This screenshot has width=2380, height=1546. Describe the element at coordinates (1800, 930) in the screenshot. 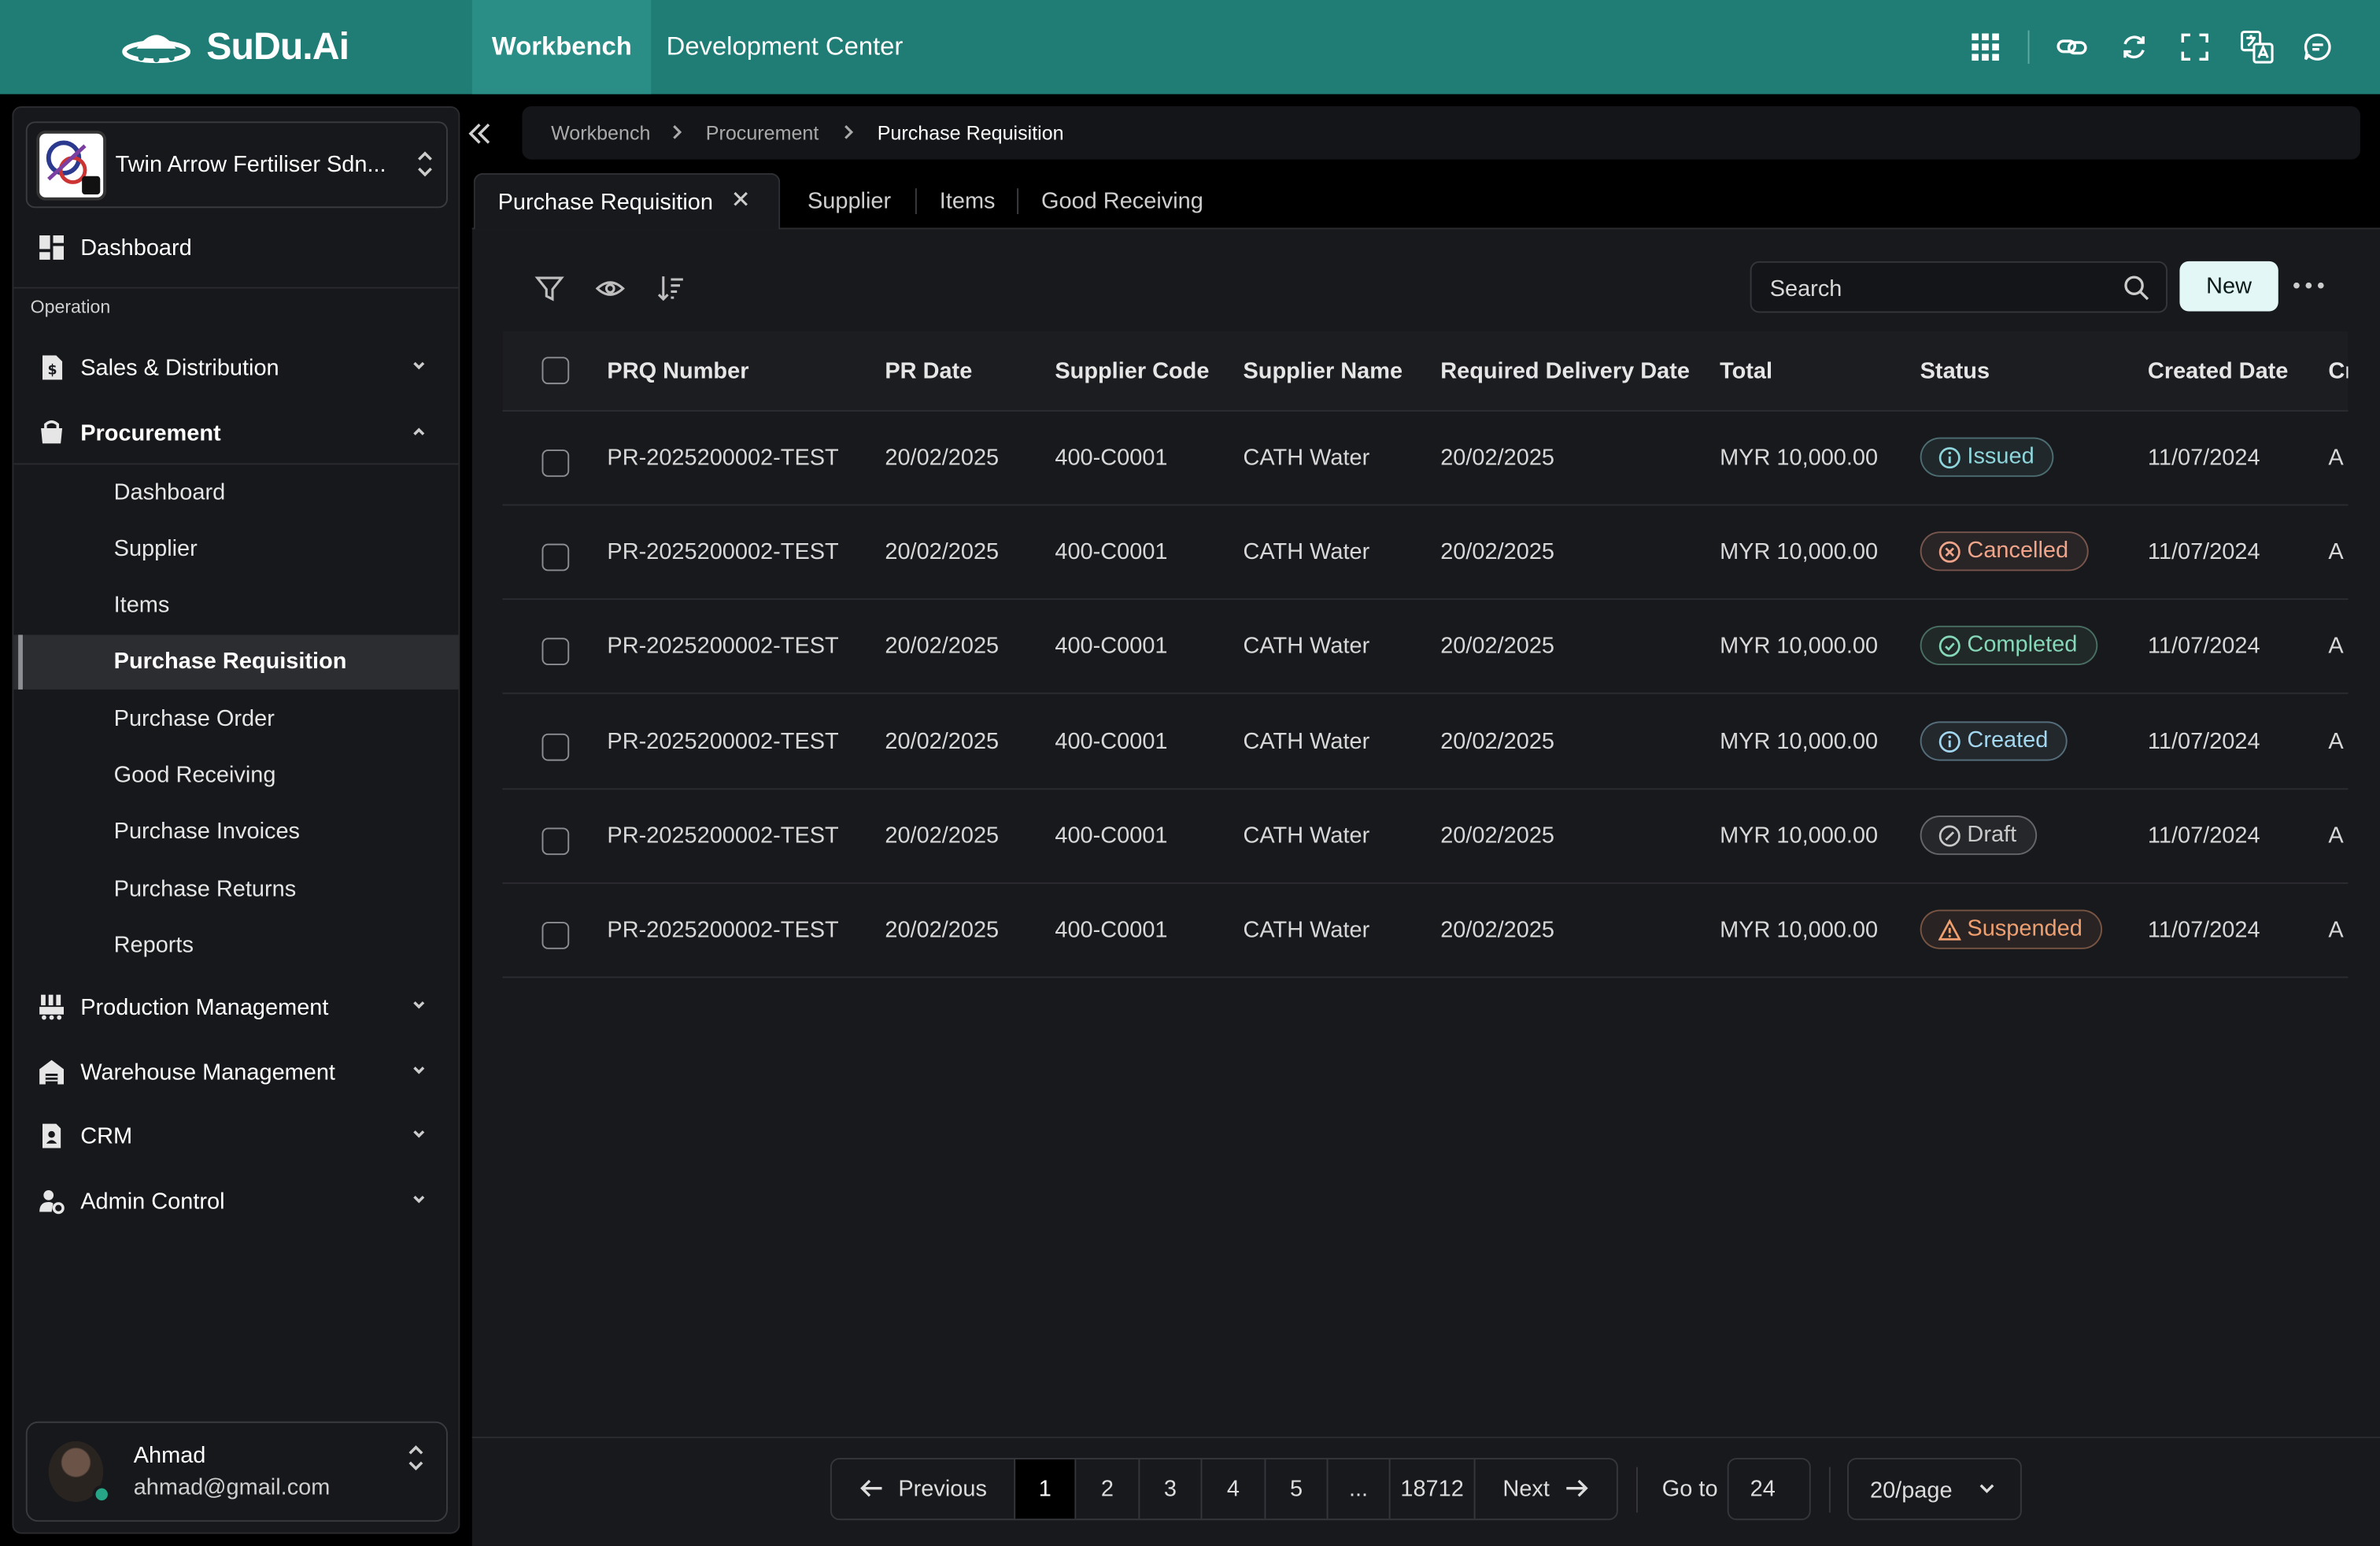

I see `total-cell: MYR 10,000.00` at that location.